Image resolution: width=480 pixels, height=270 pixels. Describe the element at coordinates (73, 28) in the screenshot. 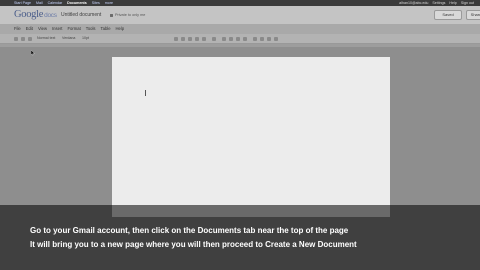

I see `menu-format: Format` at that location.